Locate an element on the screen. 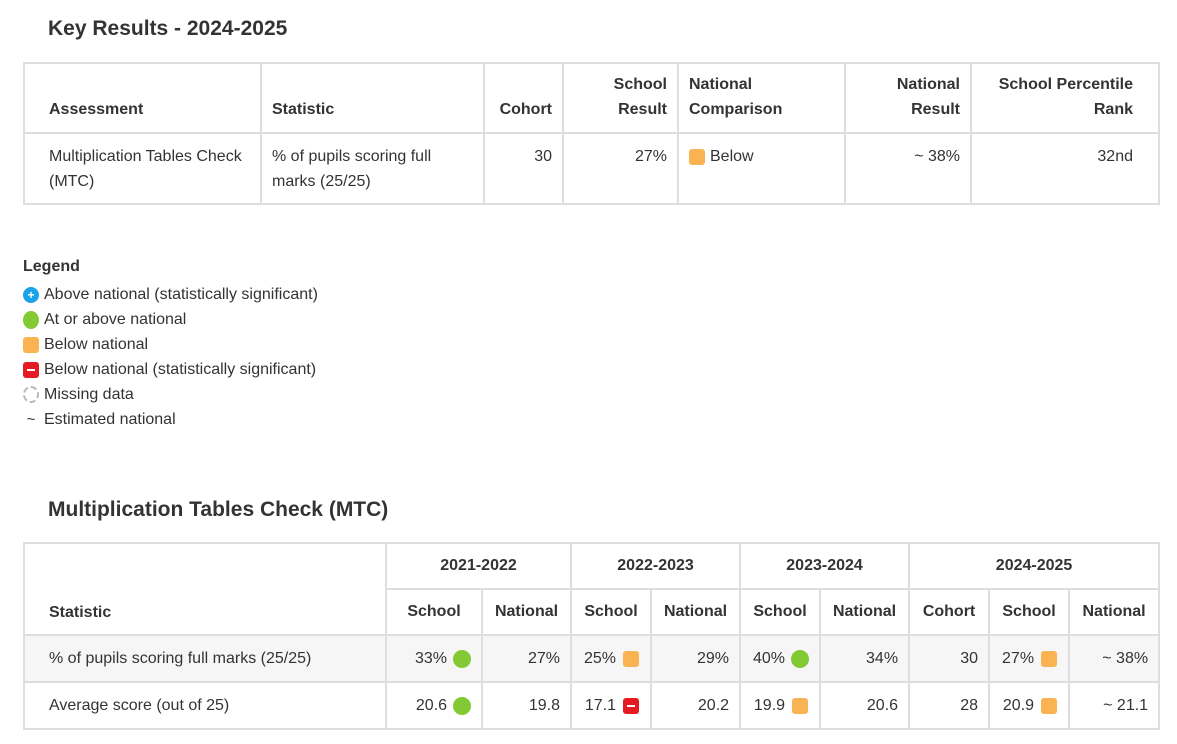 The height and width of the screenshot is (744, 1177). national-cell: 19.8 is located at coordinates (526, 705).